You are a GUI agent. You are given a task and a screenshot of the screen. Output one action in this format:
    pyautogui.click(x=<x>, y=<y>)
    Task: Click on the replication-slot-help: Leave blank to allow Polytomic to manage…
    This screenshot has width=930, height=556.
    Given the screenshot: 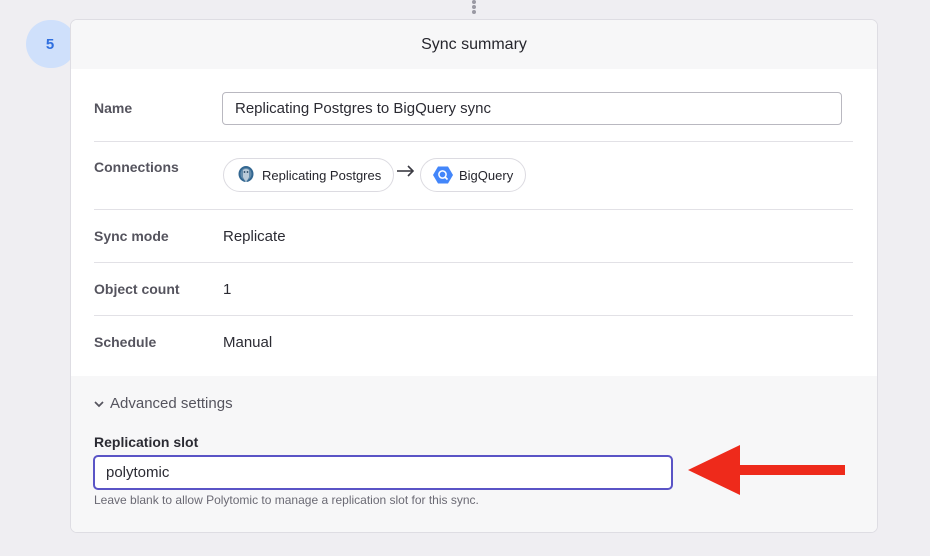 What is the action you would take?
    pyautogui.click(x=286, y=500)
    